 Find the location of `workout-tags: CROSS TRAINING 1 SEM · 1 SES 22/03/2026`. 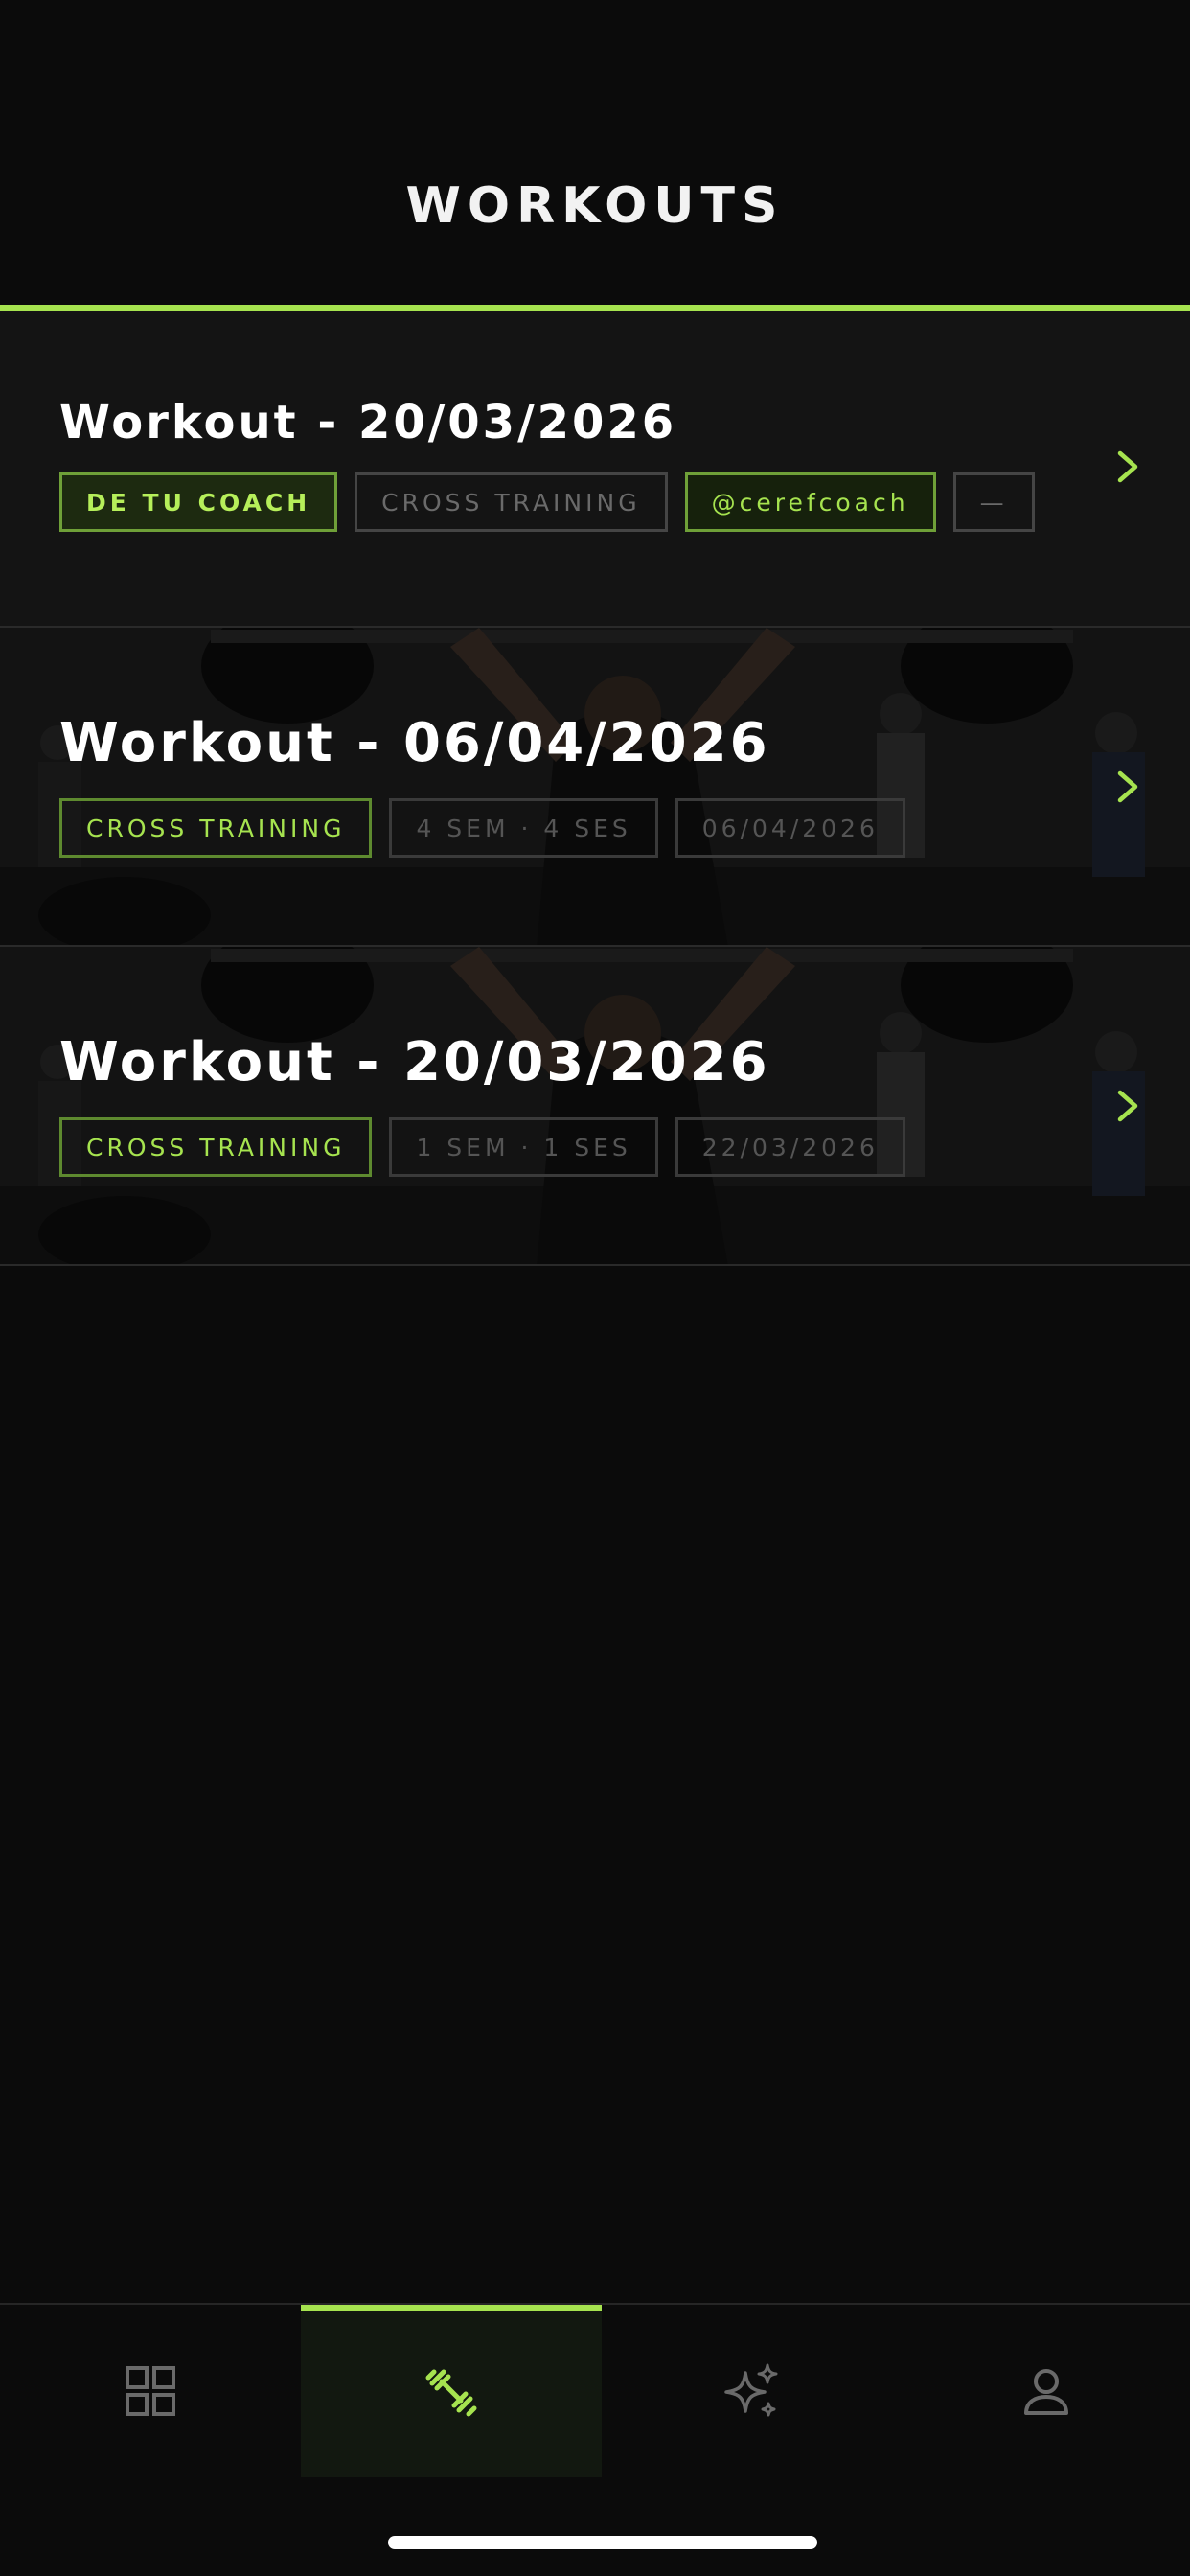

workout-tags: CROSS TRAINING 1 SEM · 1 SES 22/03/2026 is located at coordinates (482, 1147).